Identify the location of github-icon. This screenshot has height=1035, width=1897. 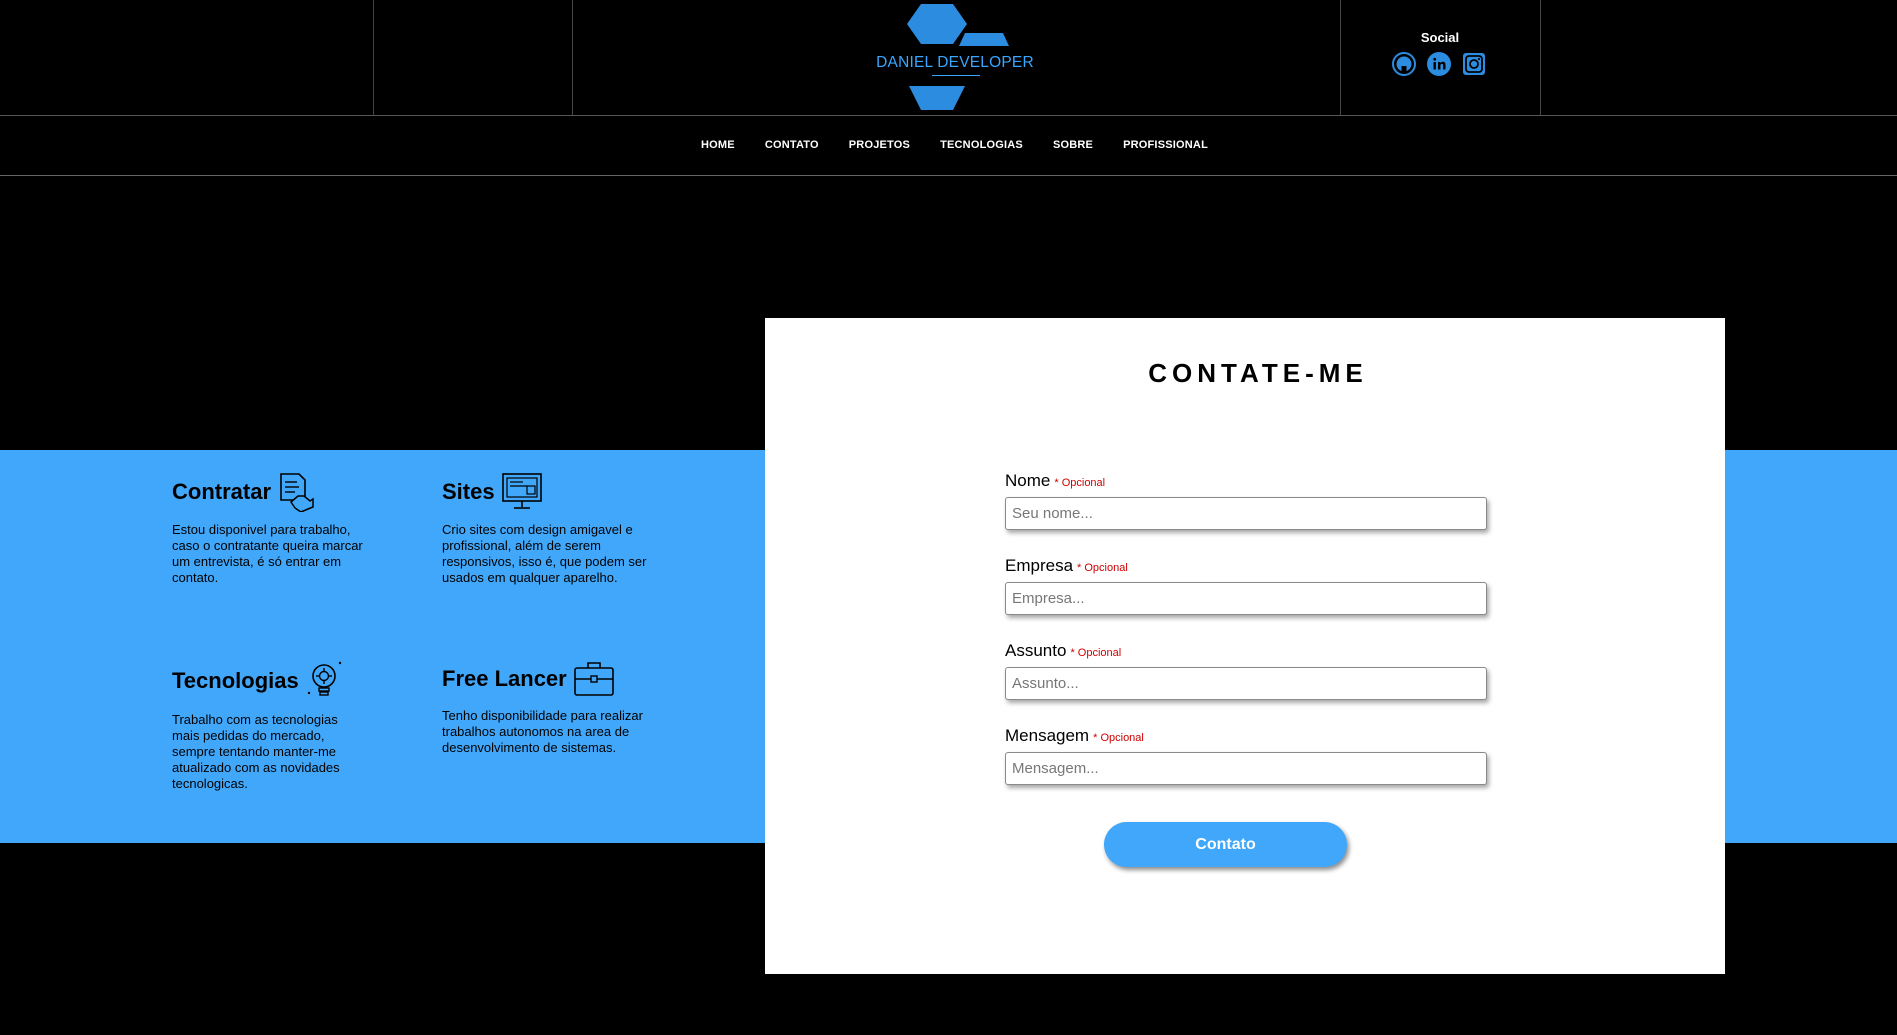
(1404, 64).